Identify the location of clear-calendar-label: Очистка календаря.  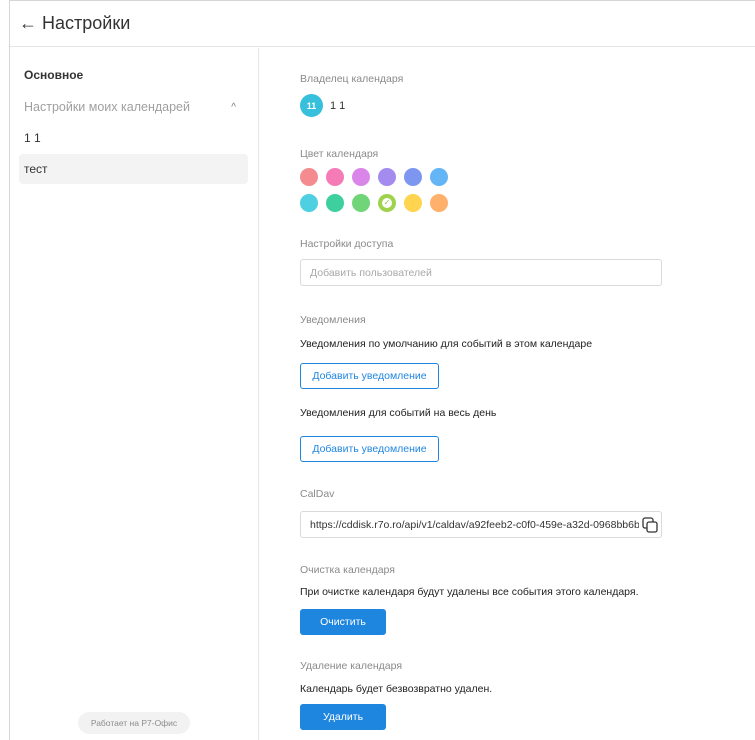
(347, 570).